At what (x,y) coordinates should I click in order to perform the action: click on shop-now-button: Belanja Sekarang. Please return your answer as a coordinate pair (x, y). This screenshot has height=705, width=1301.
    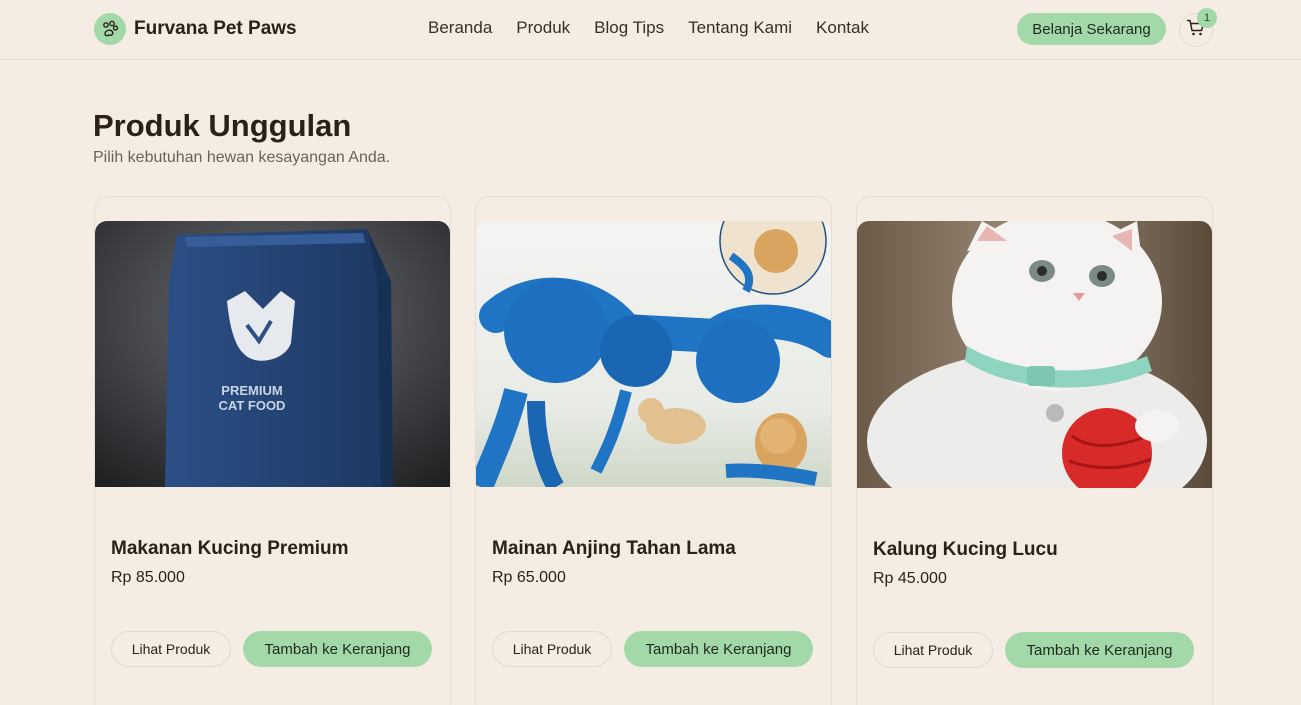
    Looking at the image, I should click on (1091, 29).